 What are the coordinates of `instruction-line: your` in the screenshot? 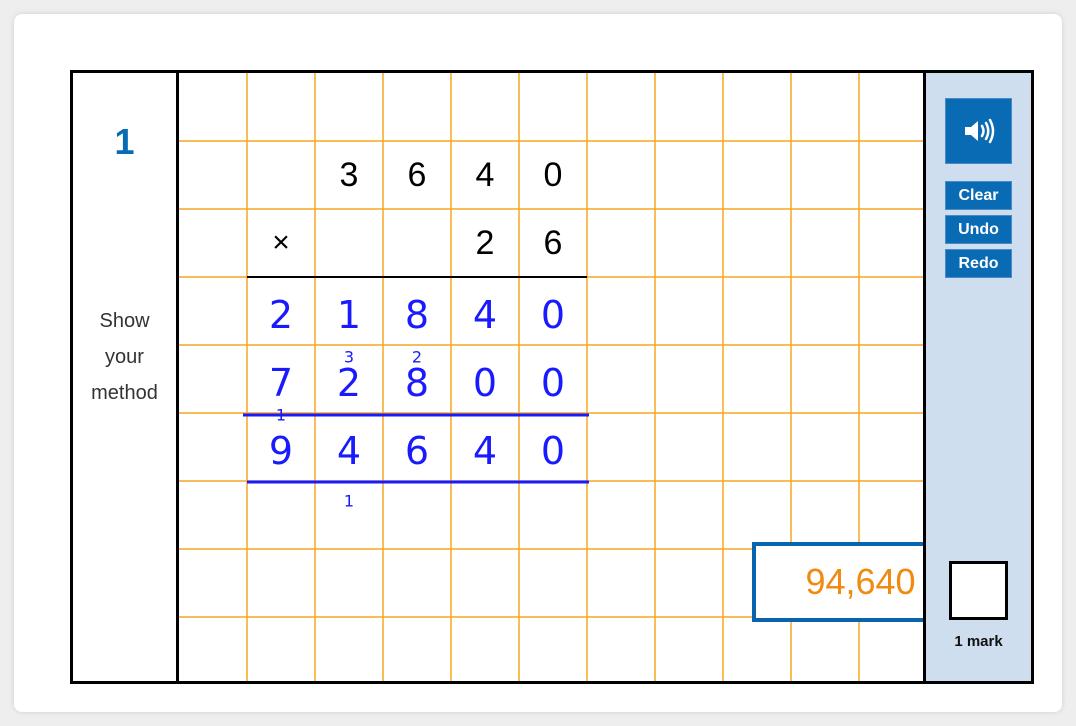 It's located at (124, 357).